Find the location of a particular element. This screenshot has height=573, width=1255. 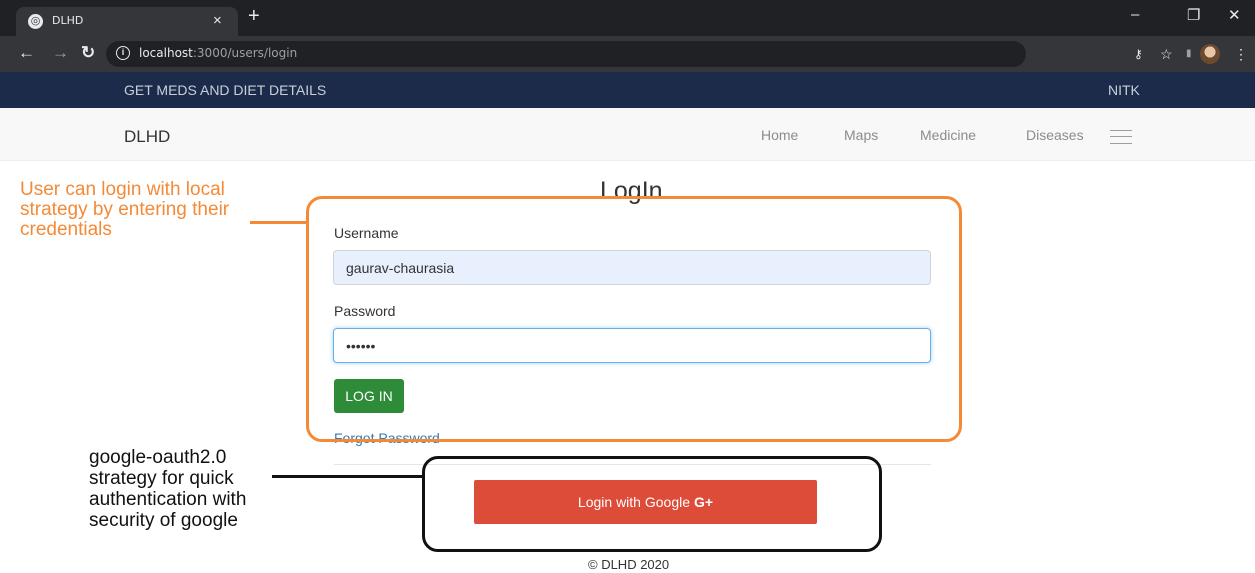

nav-link-home: Home is located at coordinates (779, 135).